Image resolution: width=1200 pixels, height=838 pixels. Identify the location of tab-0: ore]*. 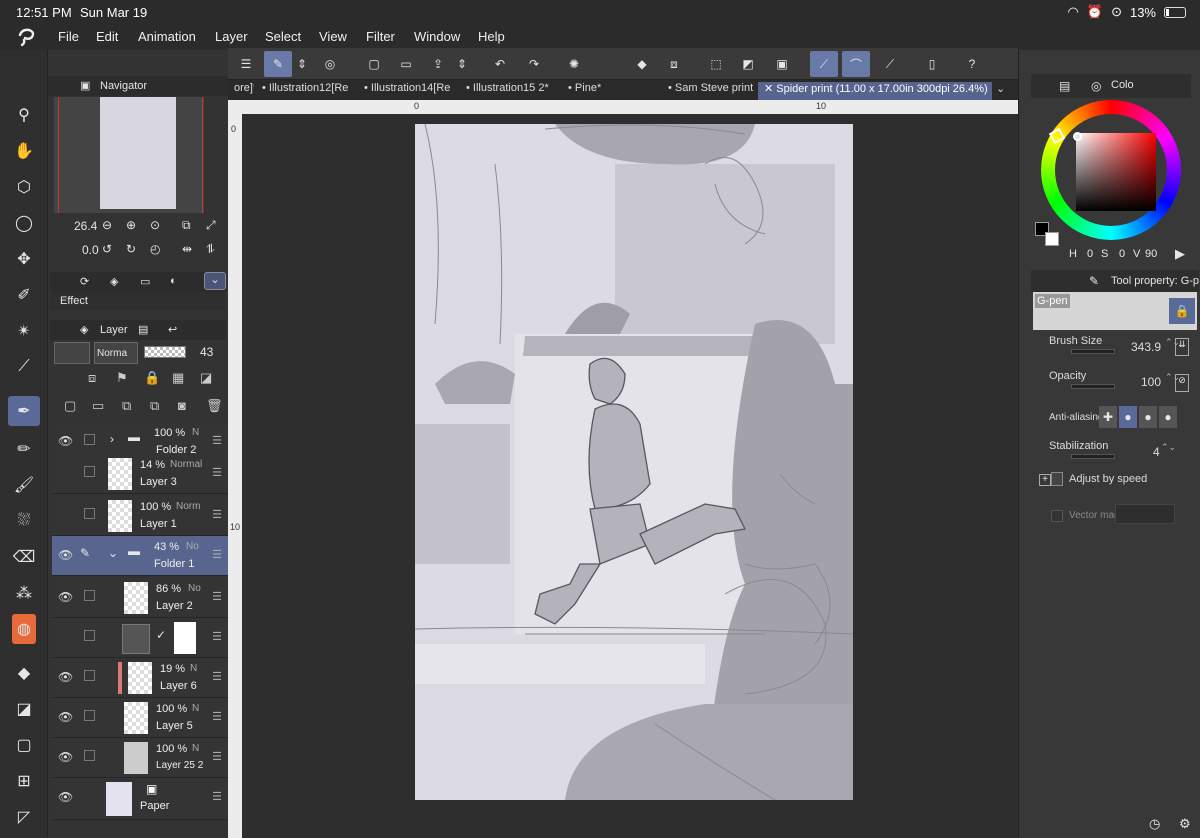
(241, 91).